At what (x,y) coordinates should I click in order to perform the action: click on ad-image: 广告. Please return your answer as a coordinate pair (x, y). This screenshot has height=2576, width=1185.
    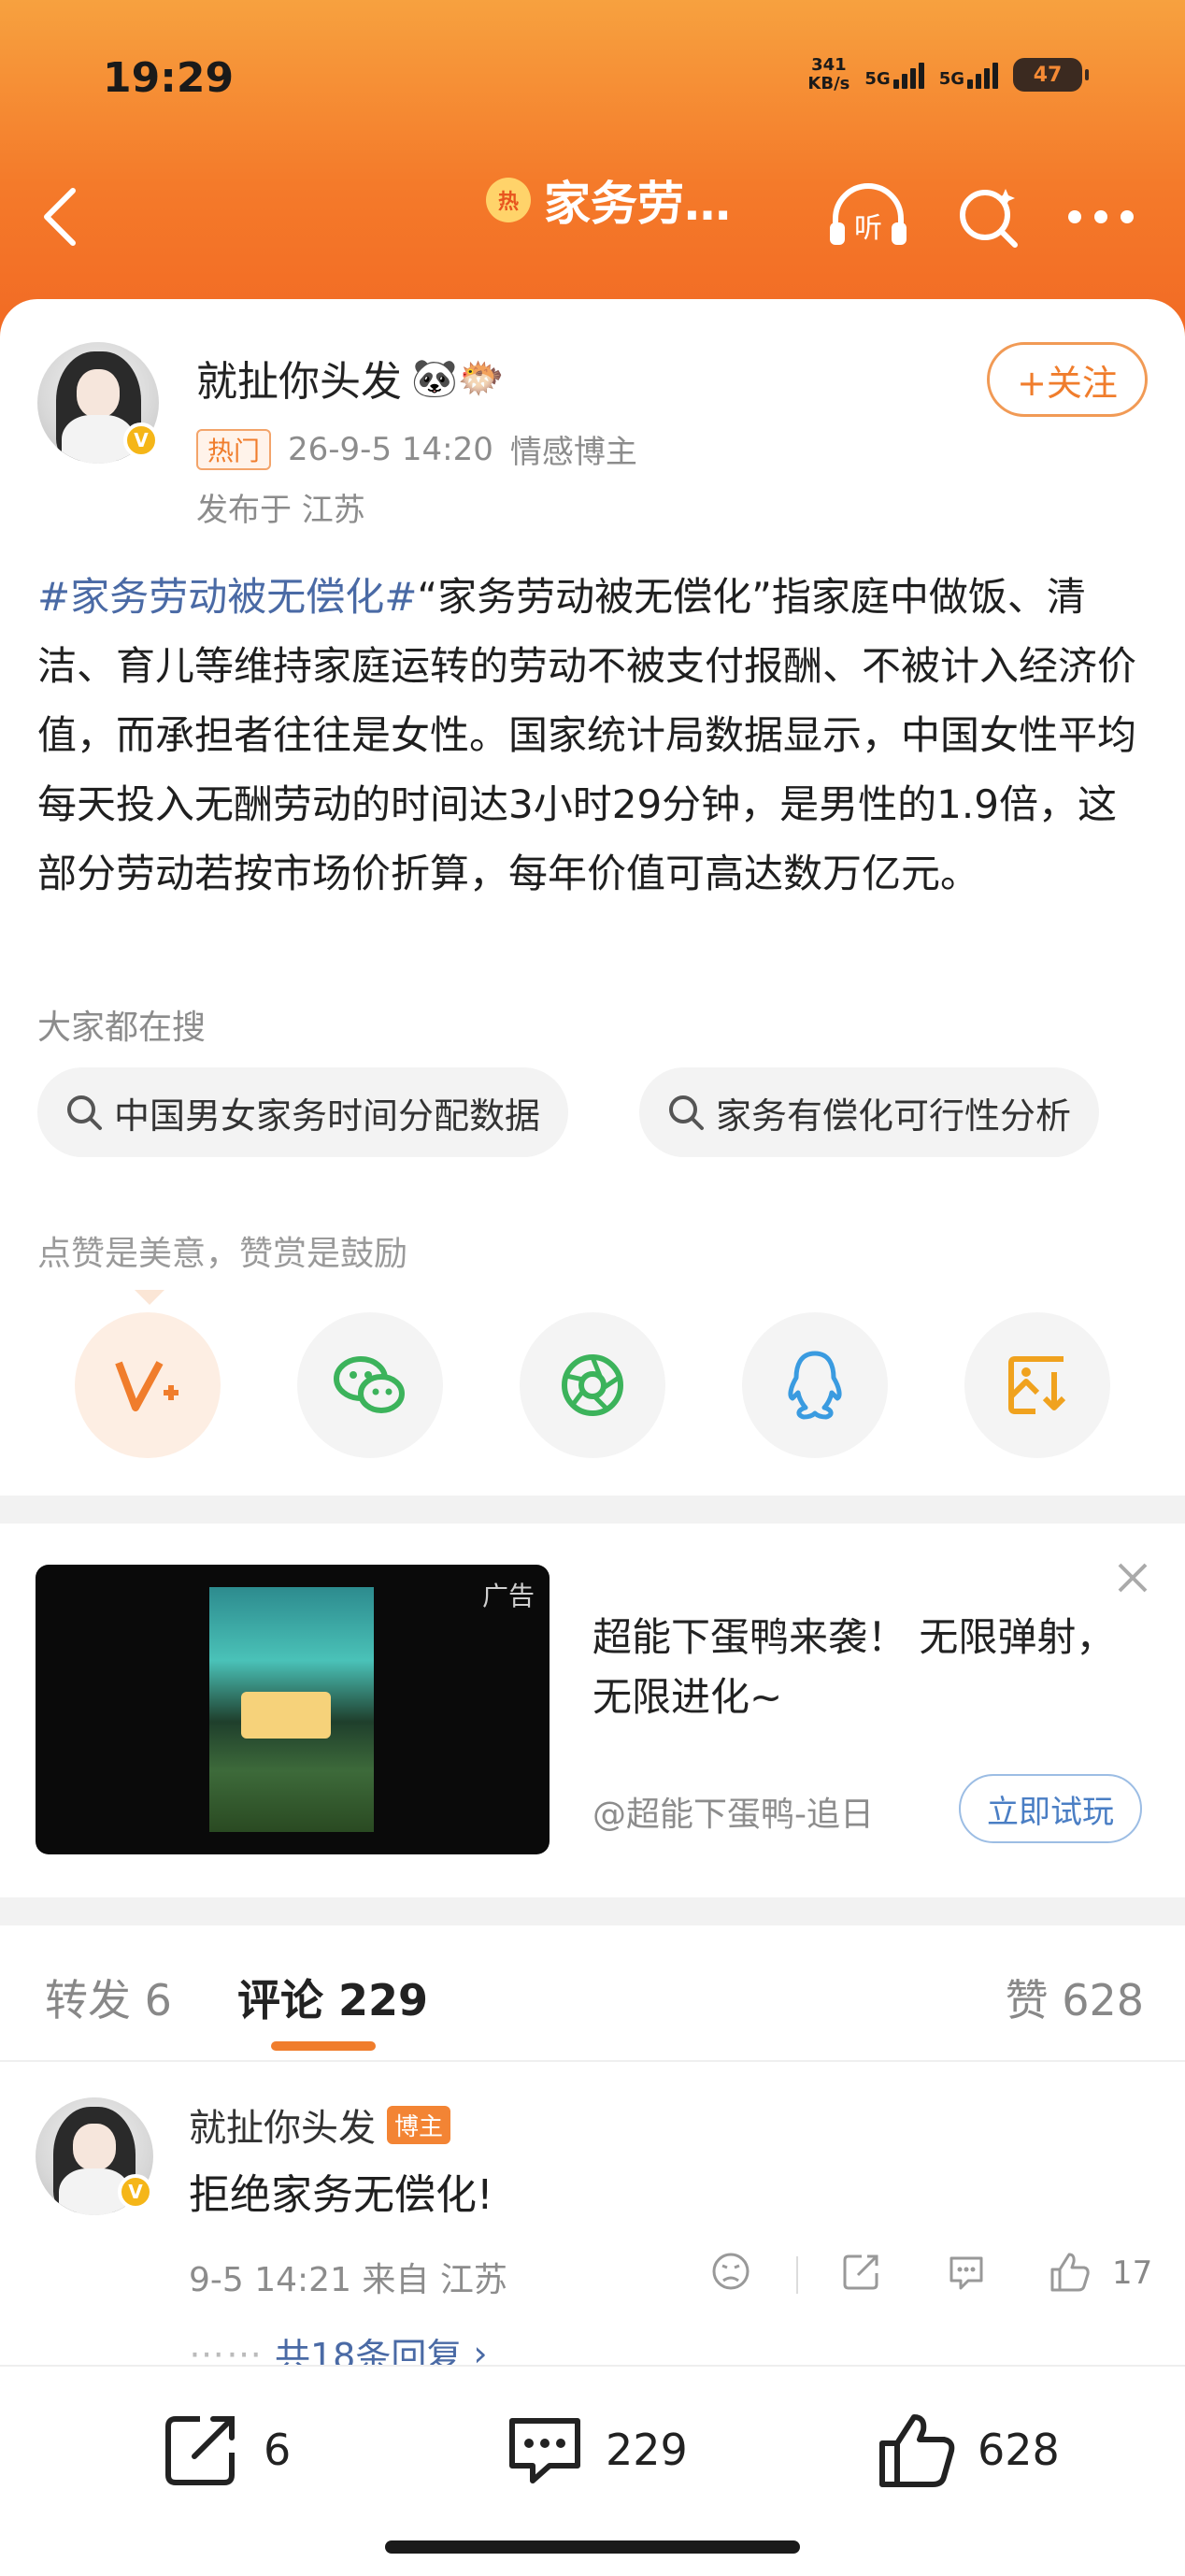
    Looking at the image, I should click on (293, 1709).